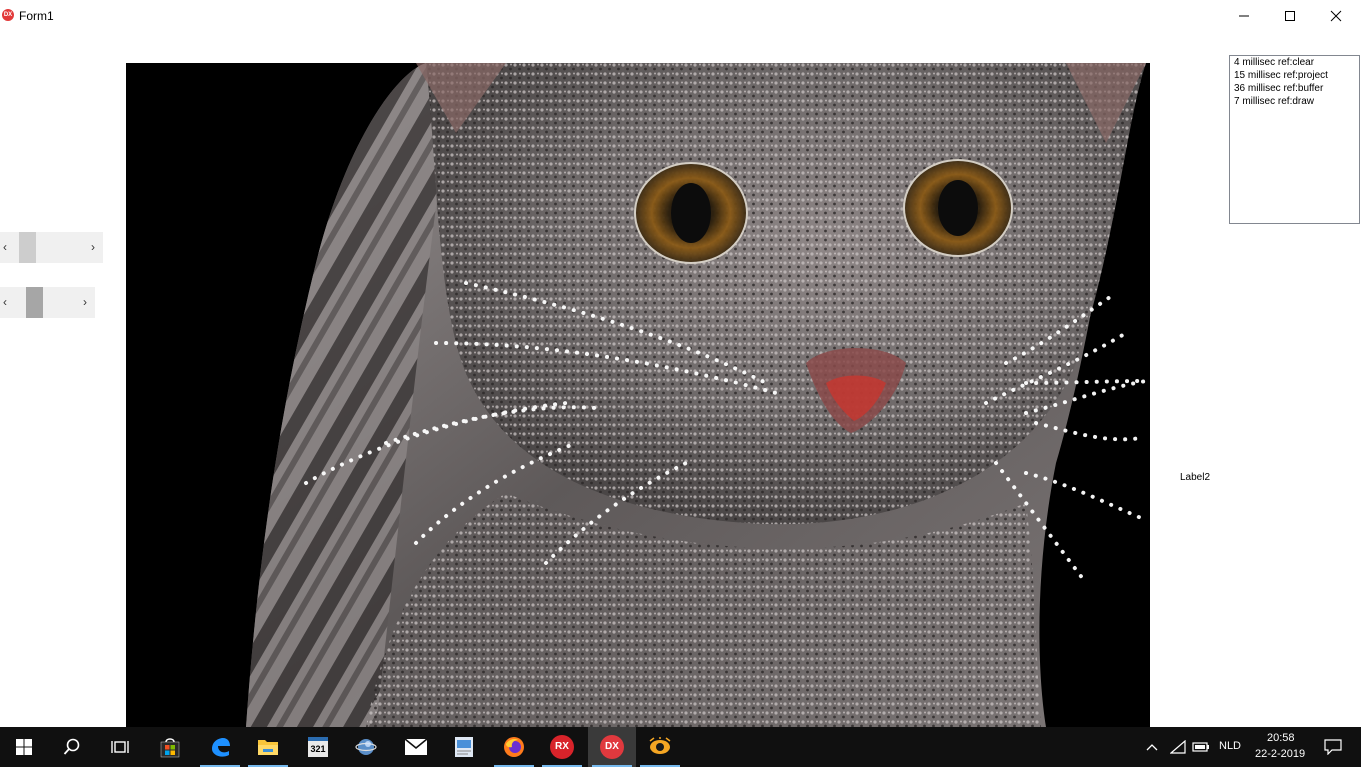 The image size is (1361, 767). I want to click on memo-line: 36 millisec ref:buffer, so click(1279, 88).